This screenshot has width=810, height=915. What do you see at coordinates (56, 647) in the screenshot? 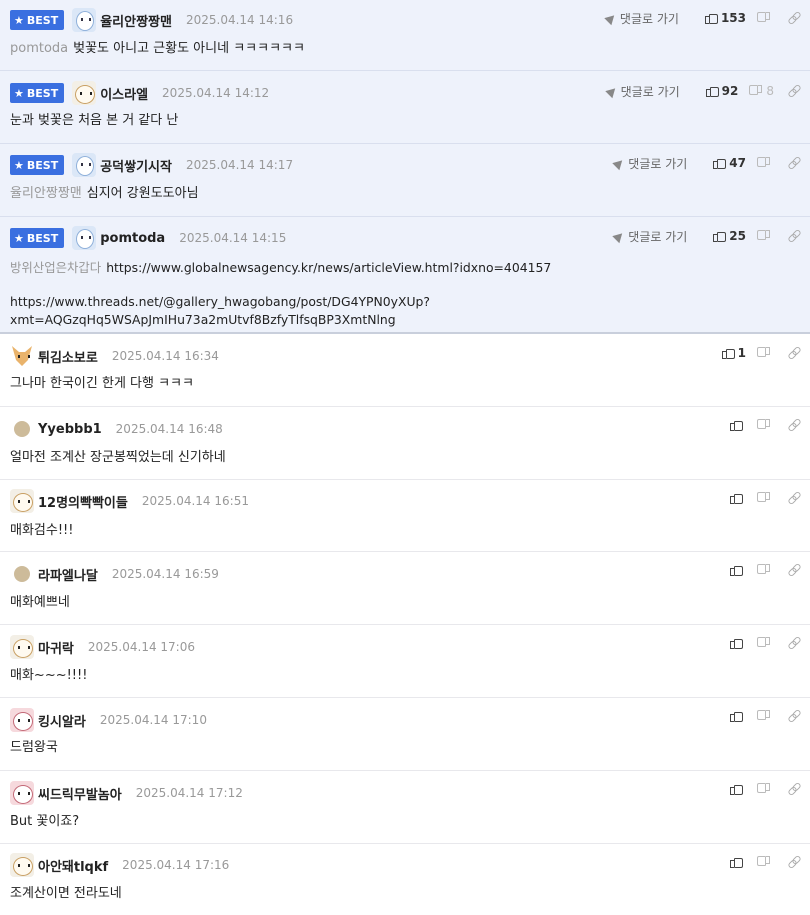
I see `comment-nickname: 마귀락` at bounding box center [56, 647].